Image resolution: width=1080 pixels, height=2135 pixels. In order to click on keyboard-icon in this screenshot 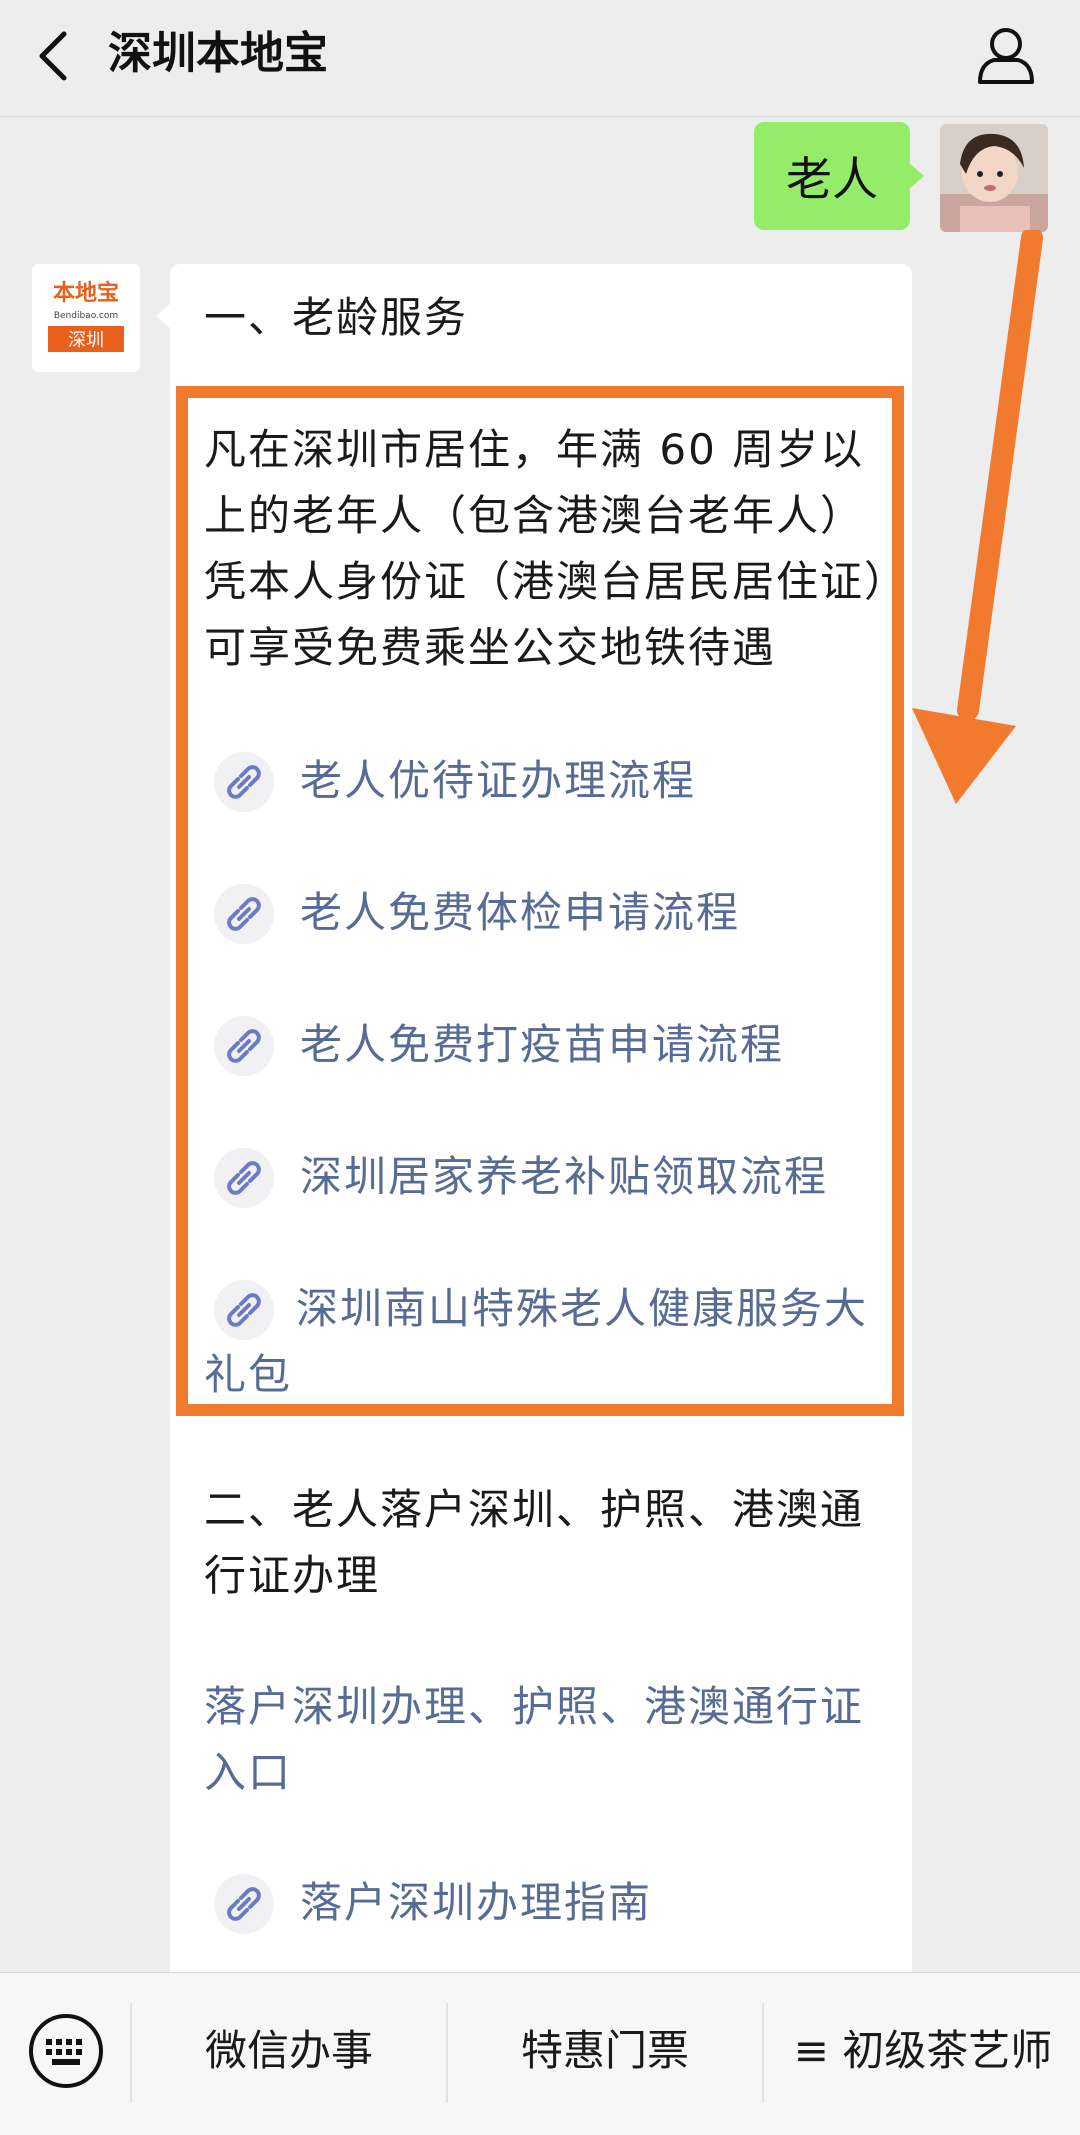, I will do `click(66, 2051)`.